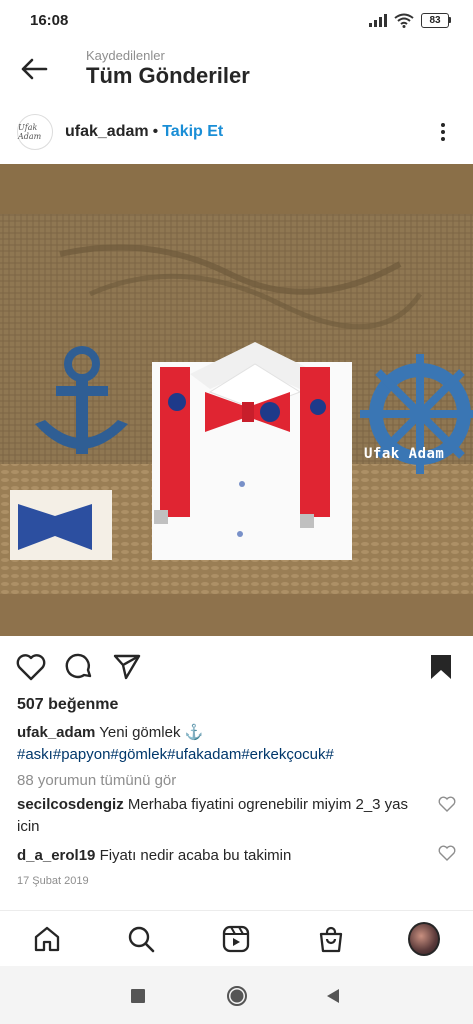  I want to click on like-button, so click(31, 667).